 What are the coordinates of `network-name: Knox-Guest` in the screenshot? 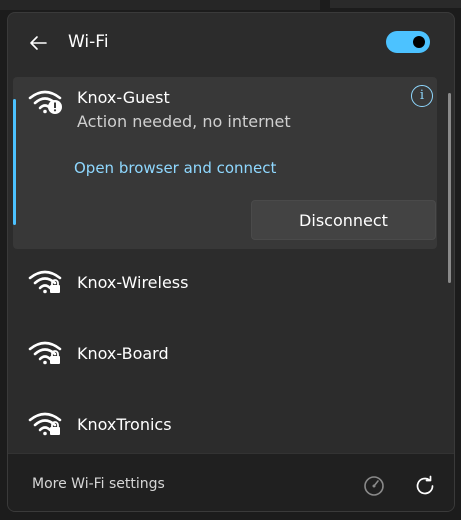 It's located at (123, 97).